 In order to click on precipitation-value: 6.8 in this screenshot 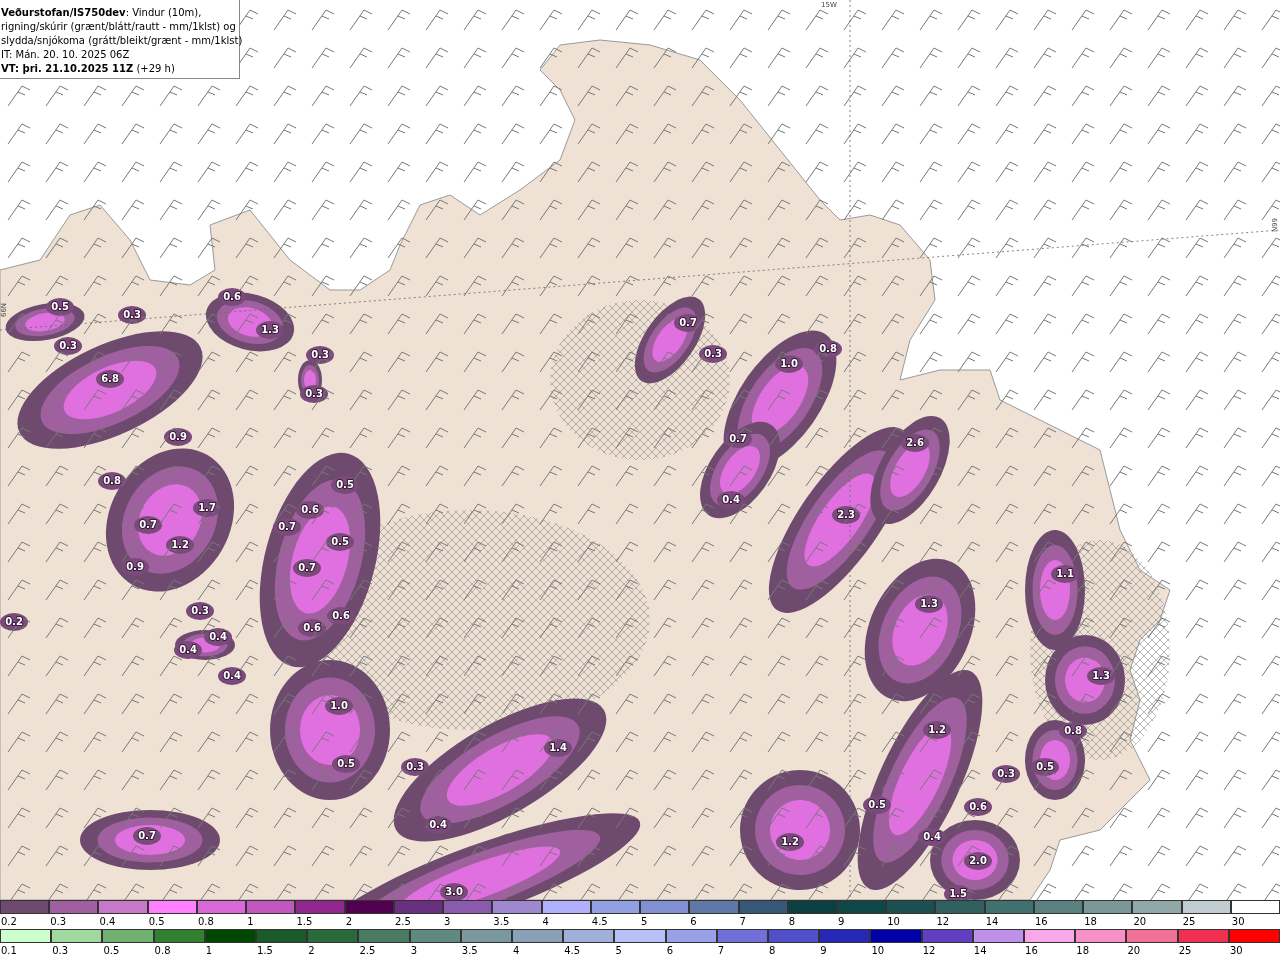, I will do `click(110, 378)`.